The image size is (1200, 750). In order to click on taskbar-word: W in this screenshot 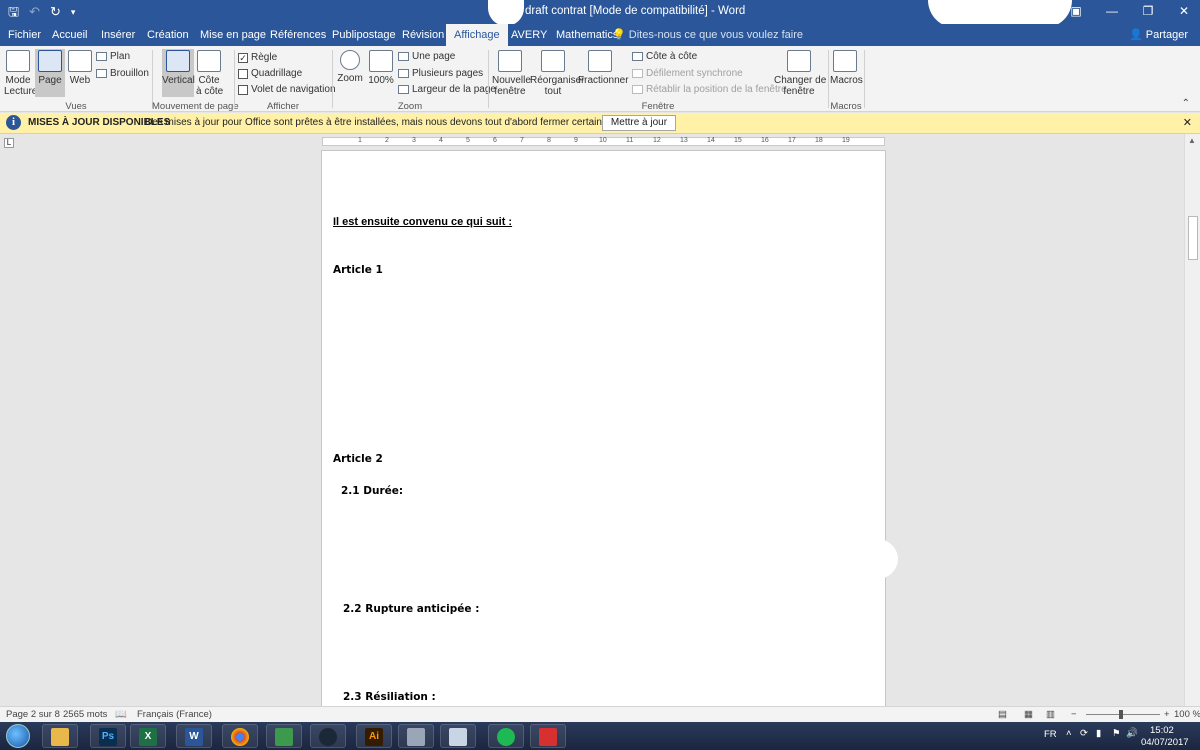, I will do `click(194, 736)`.